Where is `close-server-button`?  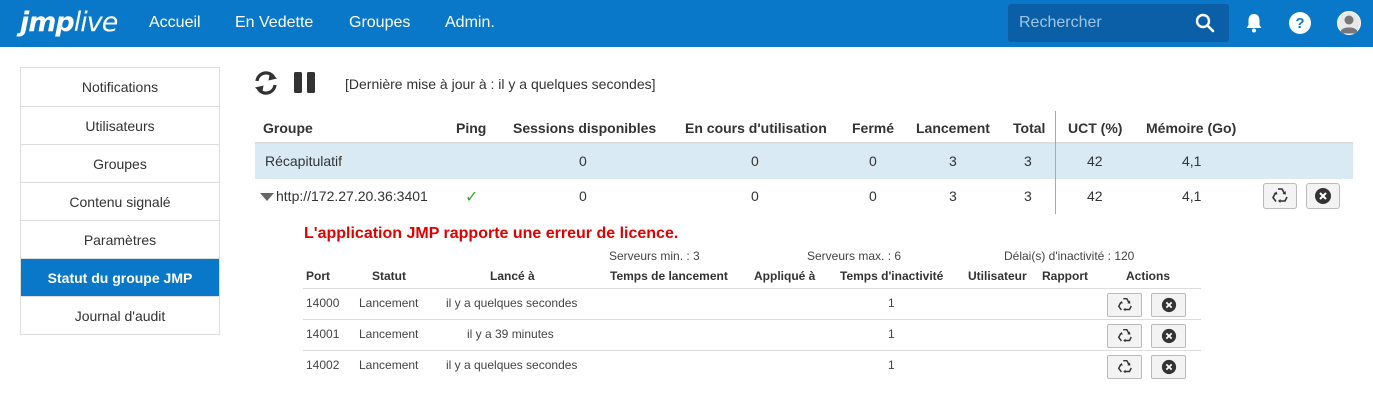 close-server-button is located at coordinates (1323, 196).